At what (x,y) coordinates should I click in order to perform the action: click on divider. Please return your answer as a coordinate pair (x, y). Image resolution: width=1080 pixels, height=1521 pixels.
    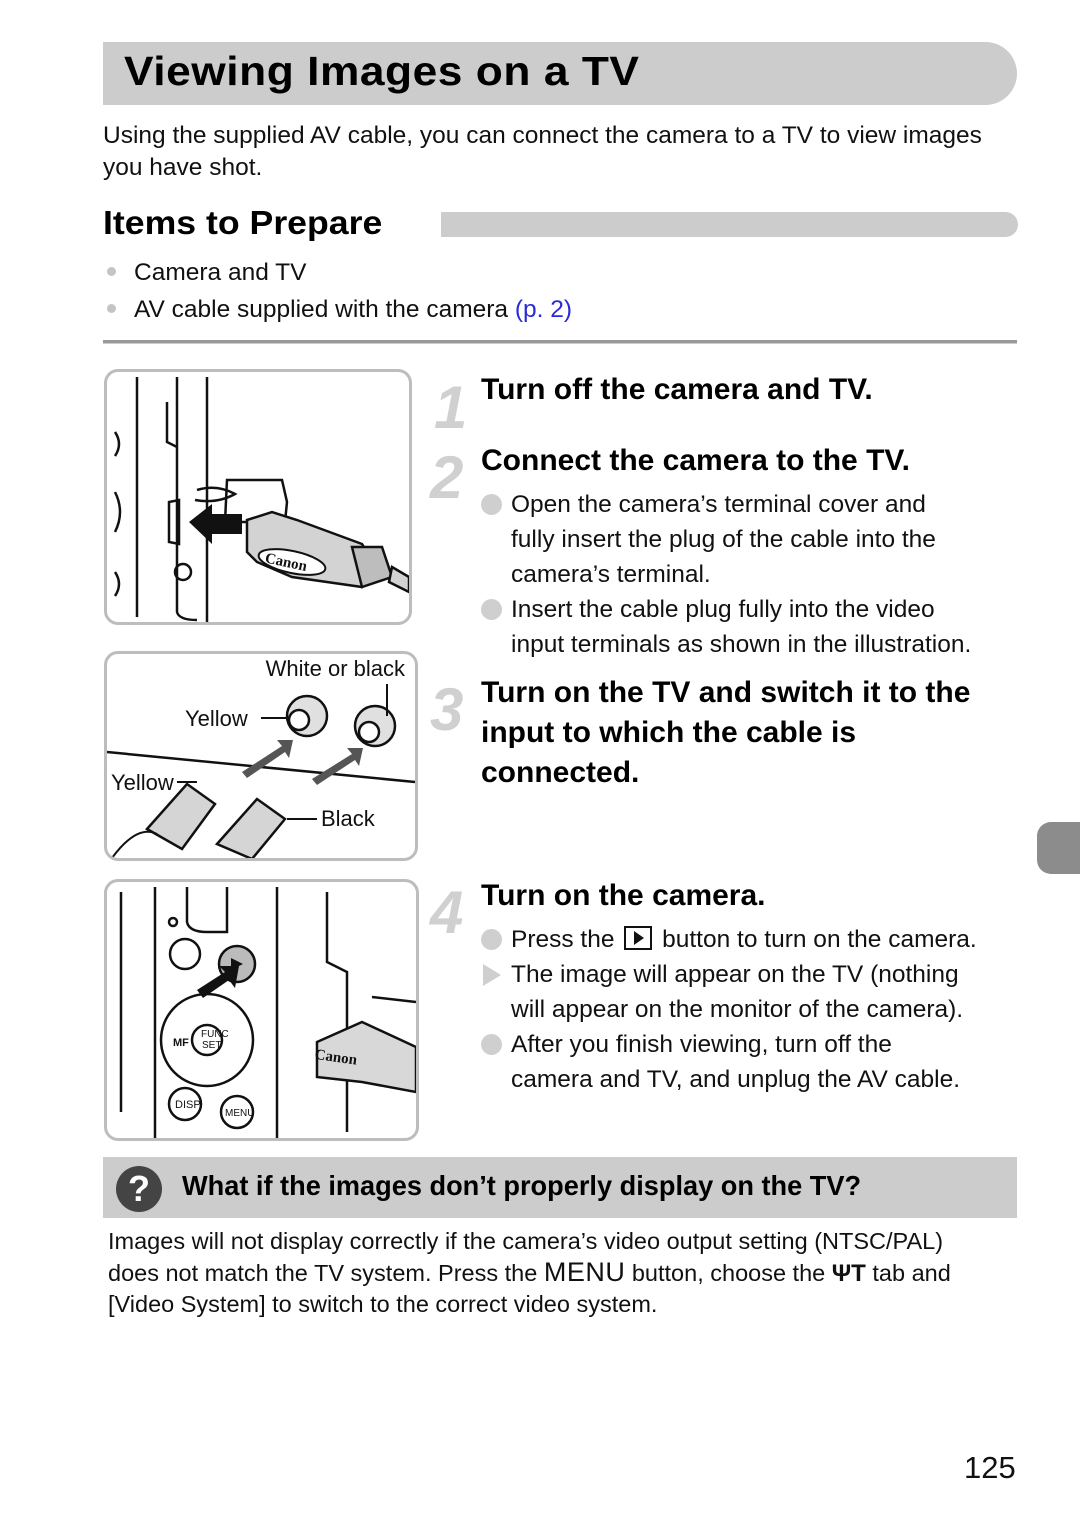
    Looking at the image, I should click on (560, 342).